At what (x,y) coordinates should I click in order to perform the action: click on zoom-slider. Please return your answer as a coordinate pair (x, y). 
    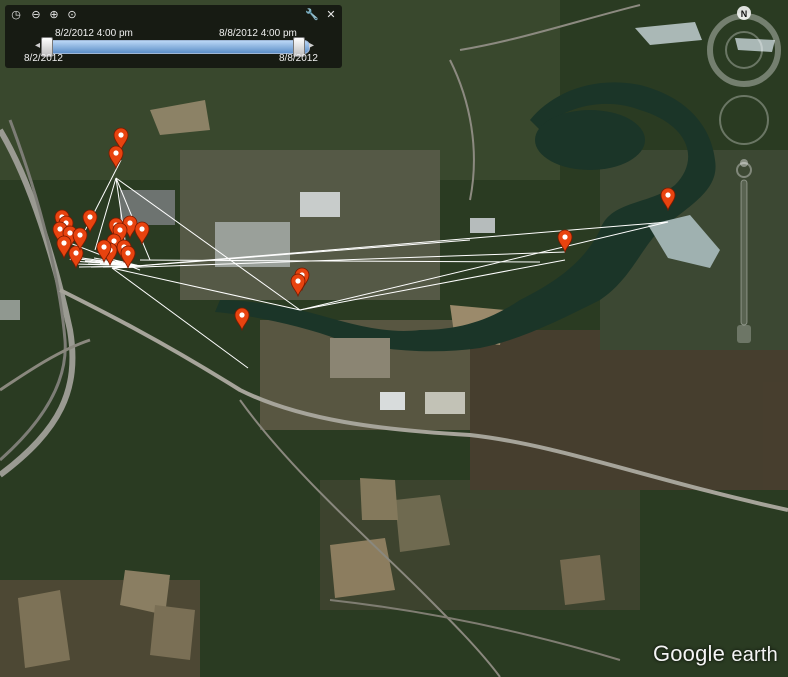
    Looking at the image, I should click on (744, 252).